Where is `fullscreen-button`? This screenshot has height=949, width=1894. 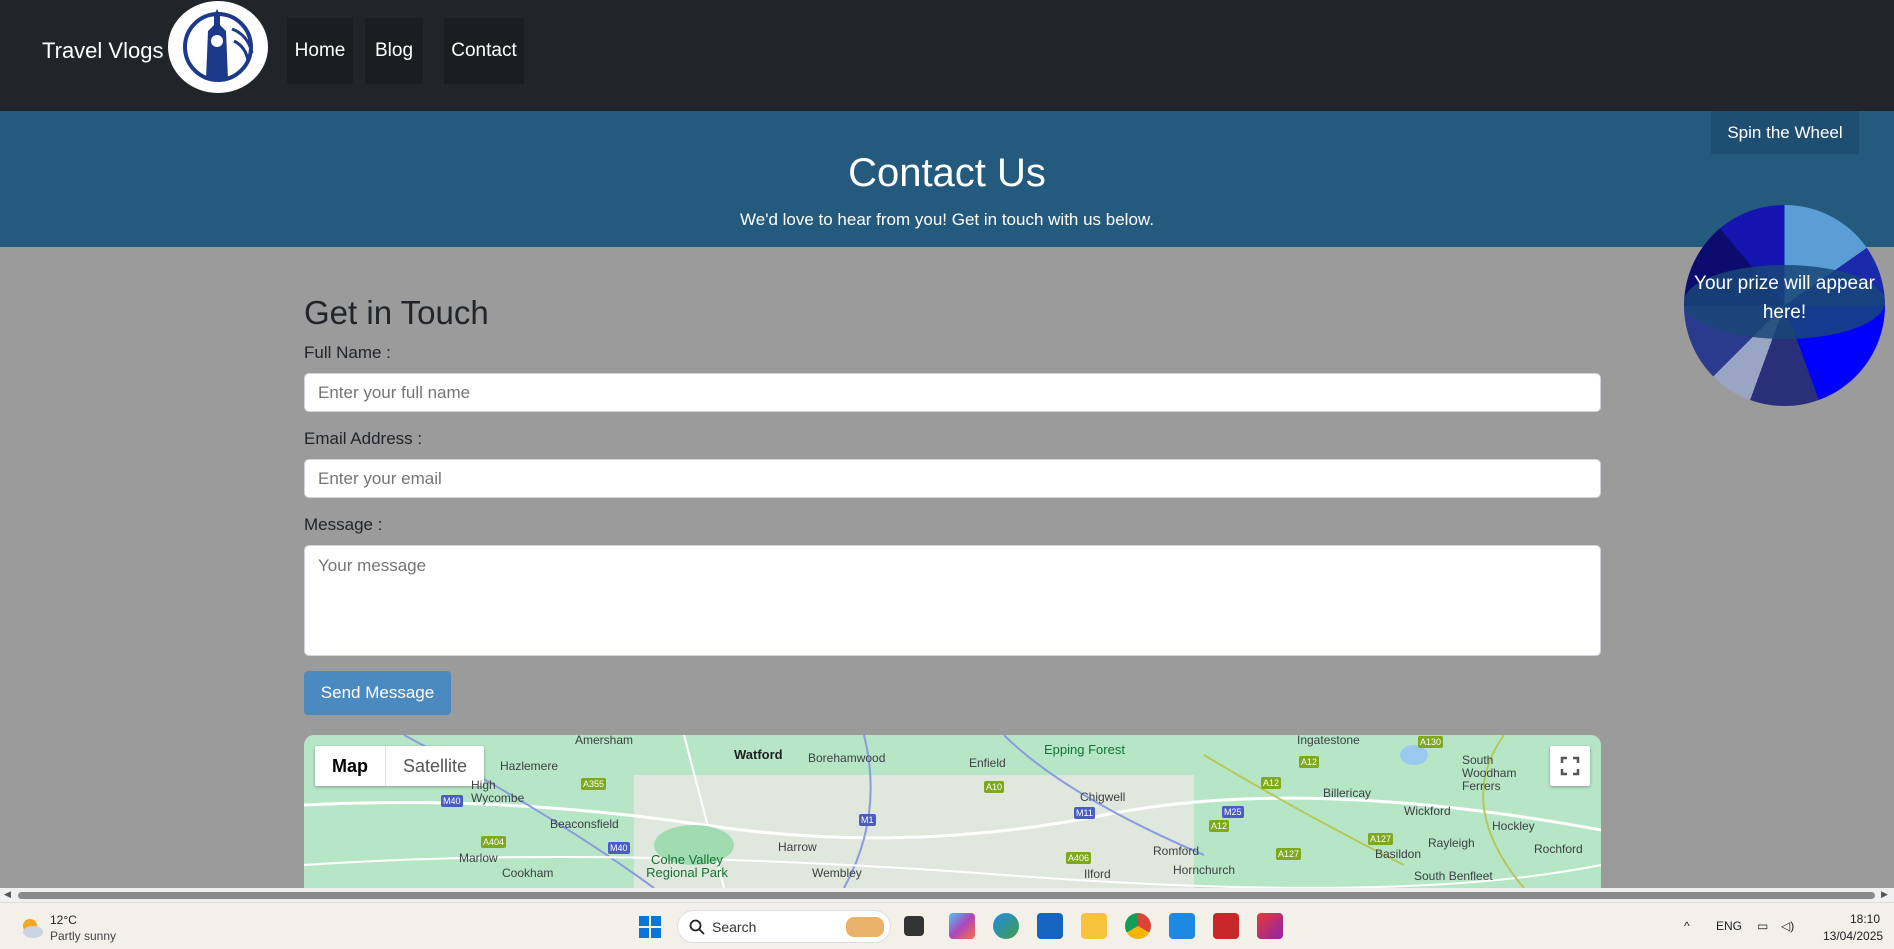
fullscreen-button is located at coordinates (1570, 766).